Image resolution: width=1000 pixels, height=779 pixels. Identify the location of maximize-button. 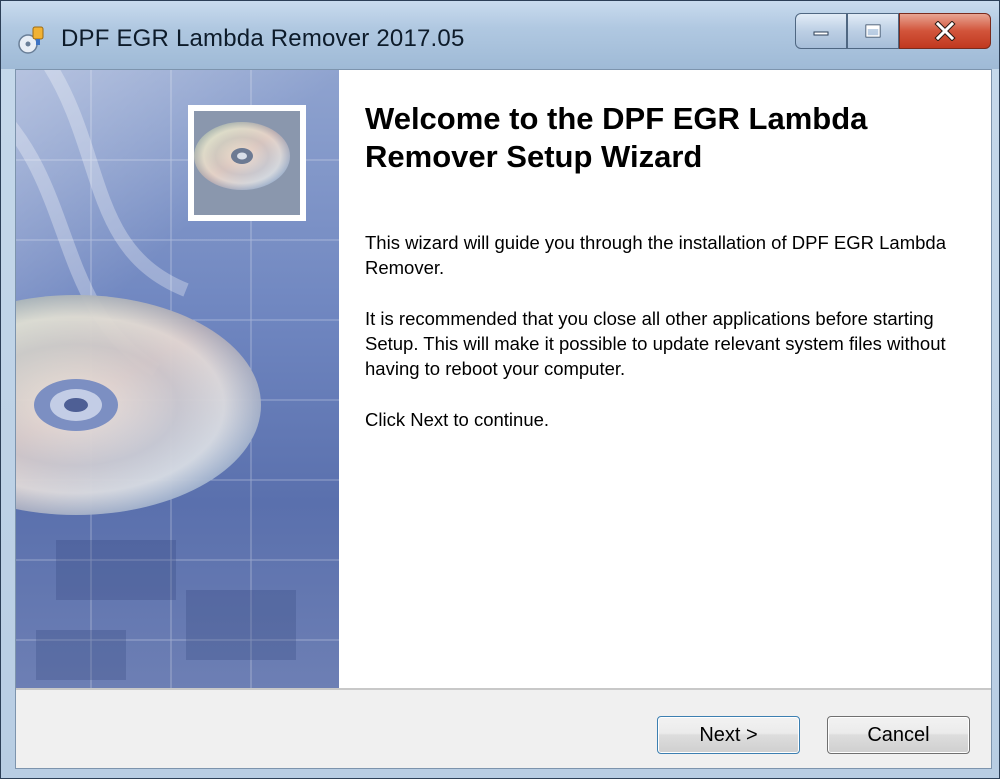
(873, 31).